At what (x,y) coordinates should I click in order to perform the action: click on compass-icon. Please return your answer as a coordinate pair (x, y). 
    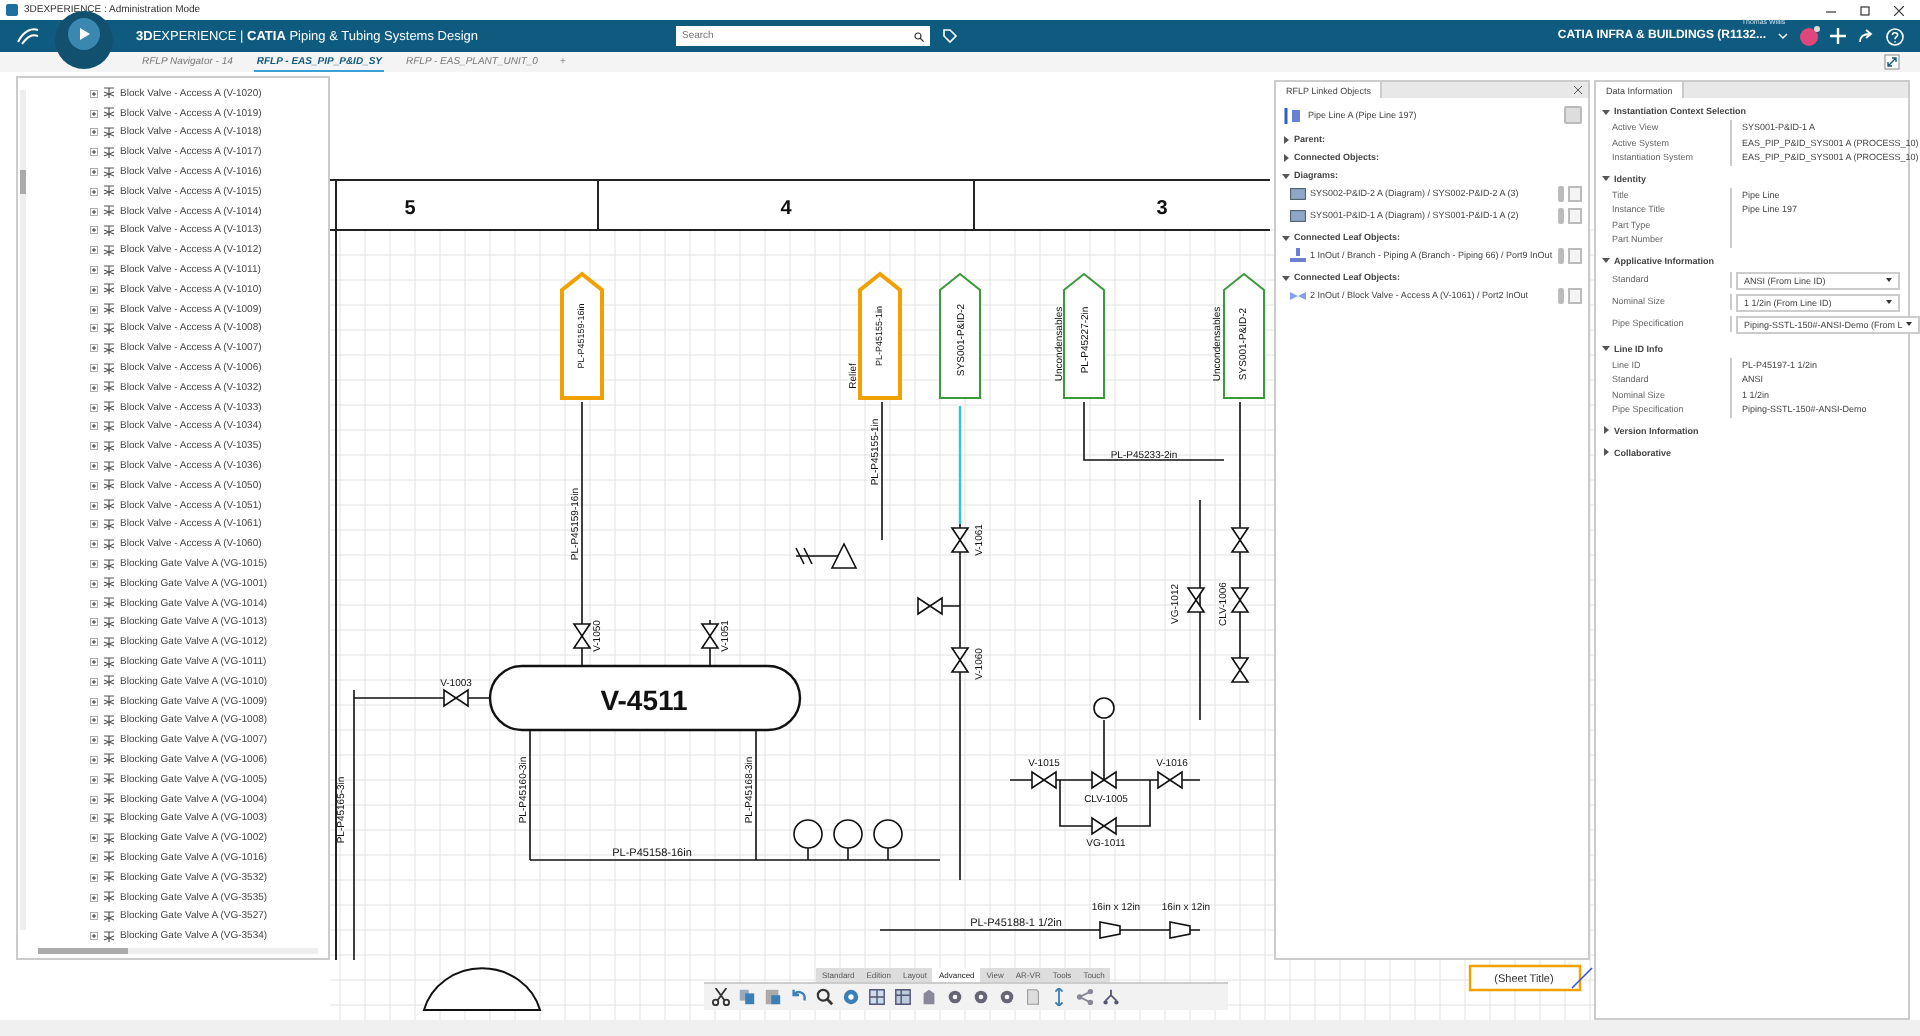
    Looking at the image, I should click on (84, 40).